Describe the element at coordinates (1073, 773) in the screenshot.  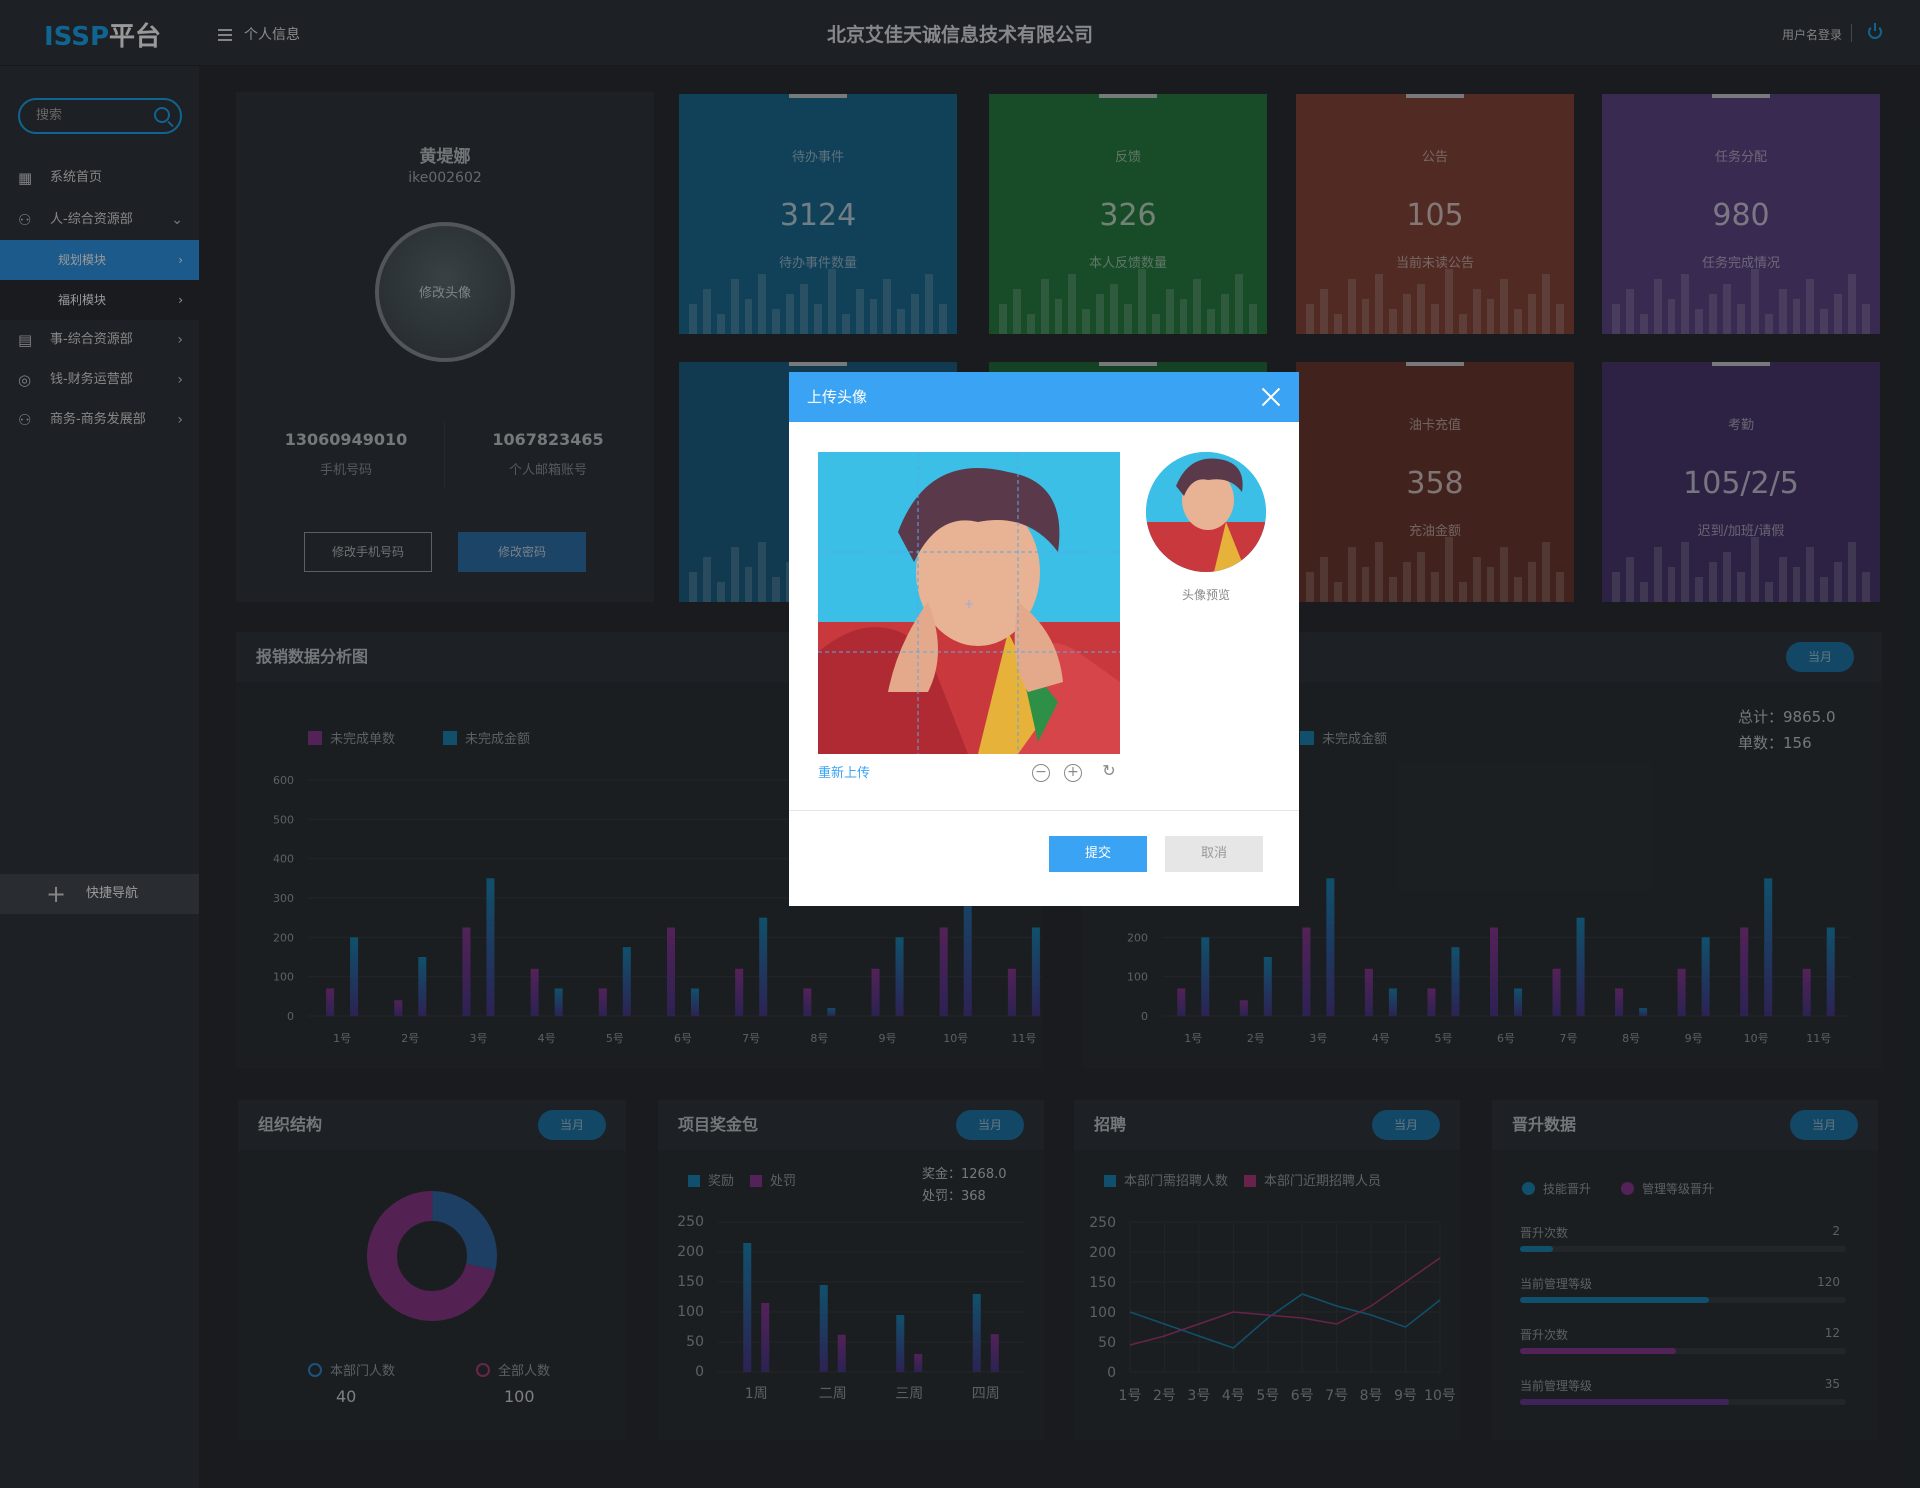
I see `zoom-in-icon: +` at that location.